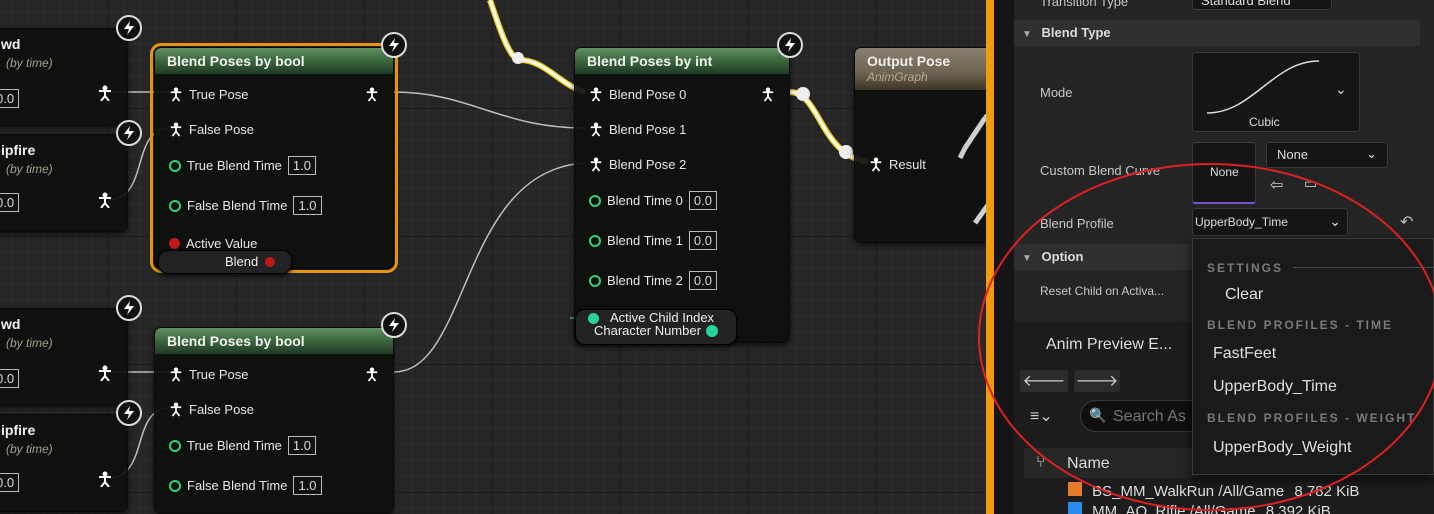  Describe the element at coordinates (645, 280) in the screenshot. I see `pin-label: Blend Time 2` at that location.